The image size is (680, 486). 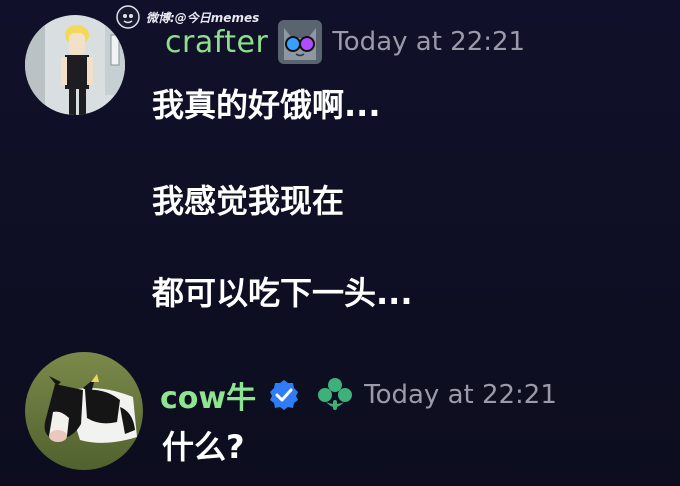 What do you see at coordinates (248, 201) in the screenshot?
I see `message-line: 我感觉我现在` at bounding box center [248, 201].